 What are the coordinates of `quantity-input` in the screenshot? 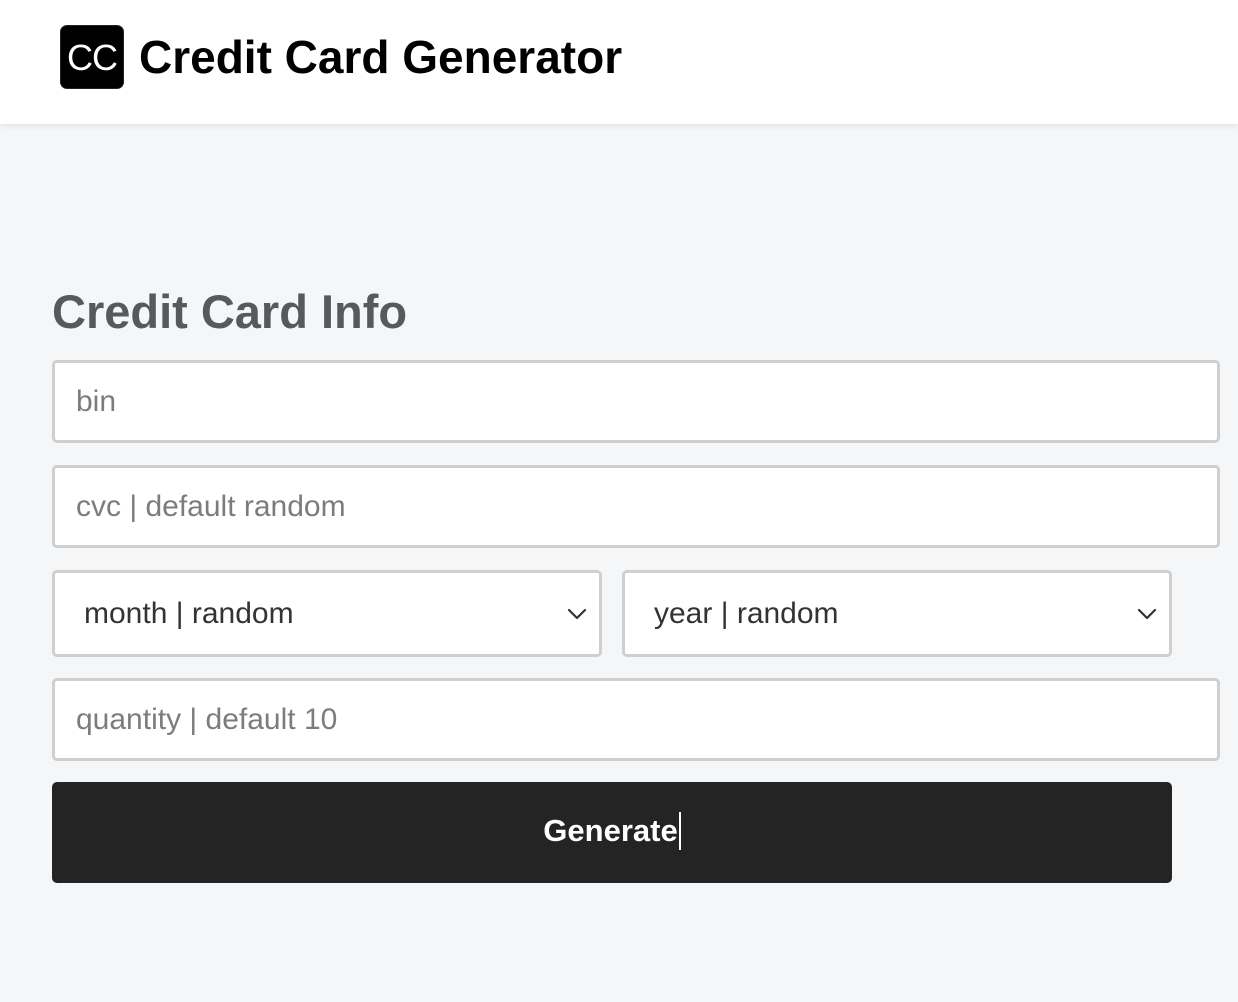 It's located at (636, 719).